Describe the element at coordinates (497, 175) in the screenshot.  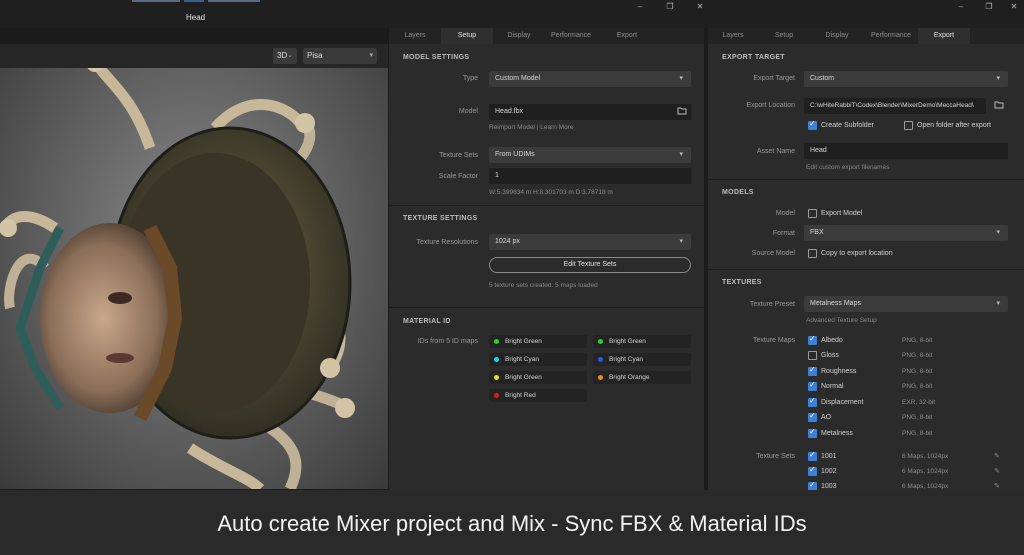
I see `scale-value: 1` at that location.